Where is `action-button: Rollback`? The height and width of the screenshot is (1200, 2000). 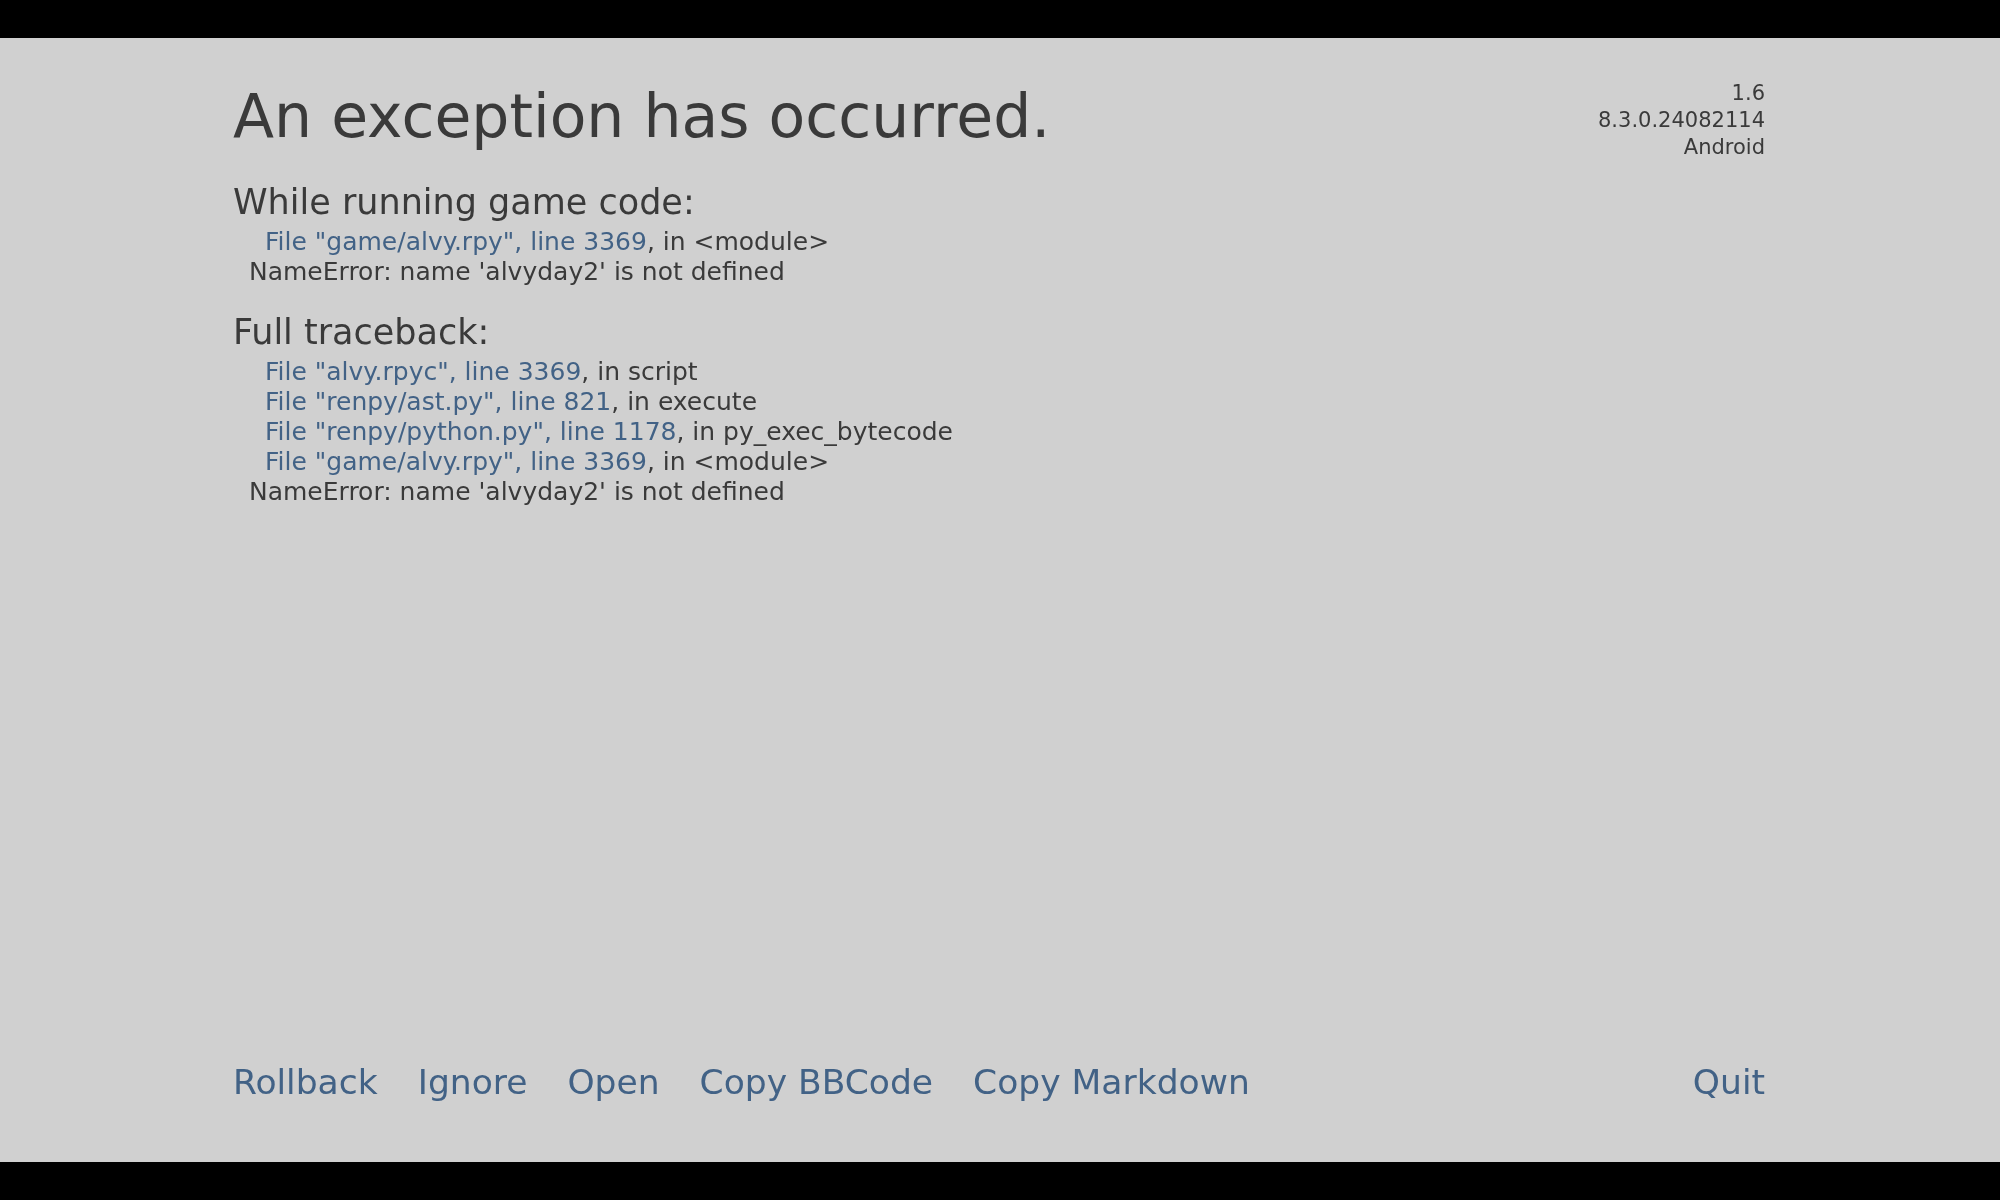 action-button: Rollback is located at coordinates (305, 1082).